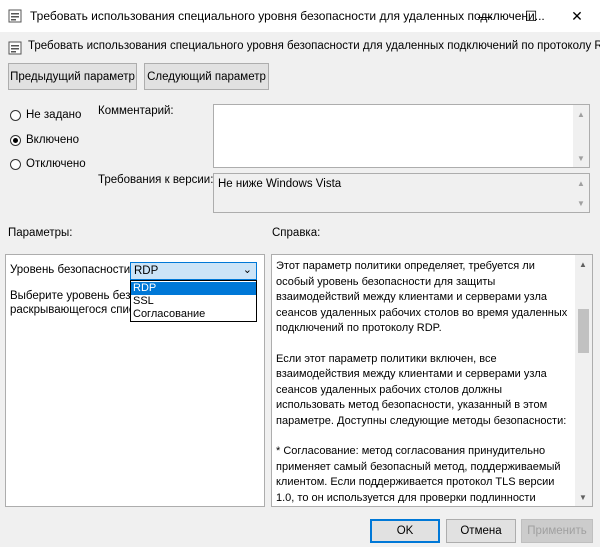 This screenshot has height=547, width=600. Describe the element at coordinates (53, 140) in the screenshot. I see `radio-label: Включено` at that location.